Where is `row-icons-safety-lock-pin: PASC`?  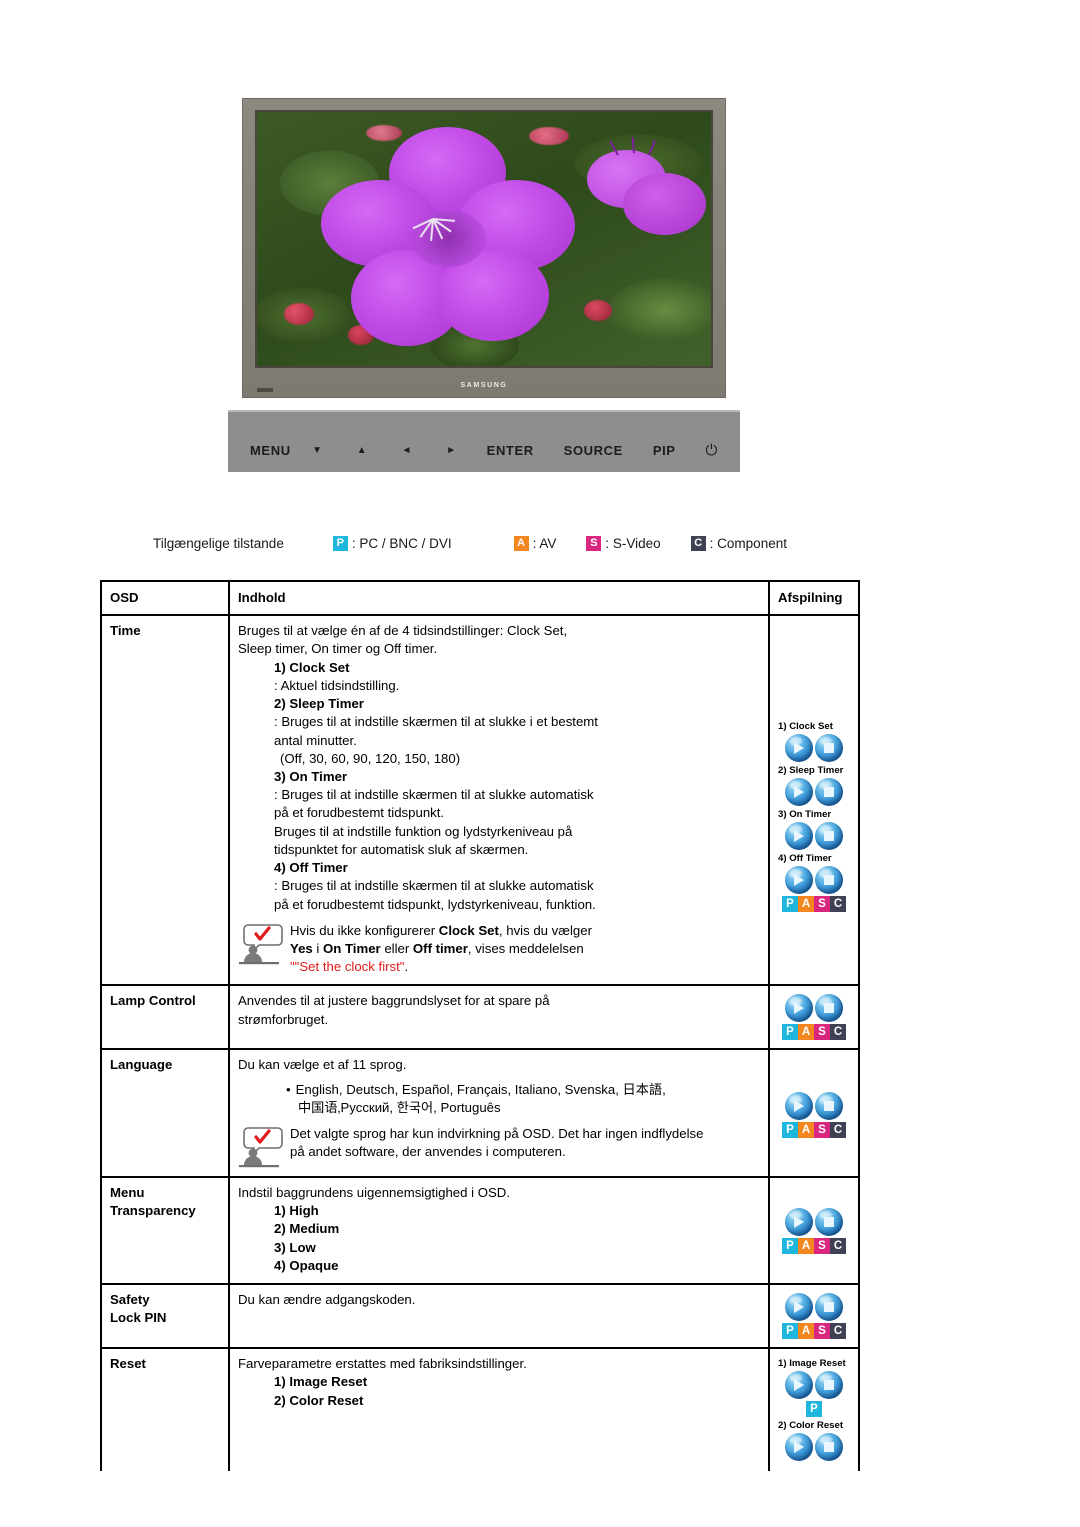 row-icons-safety-lock-pin: PASC is located at coordinates (814, 1317).